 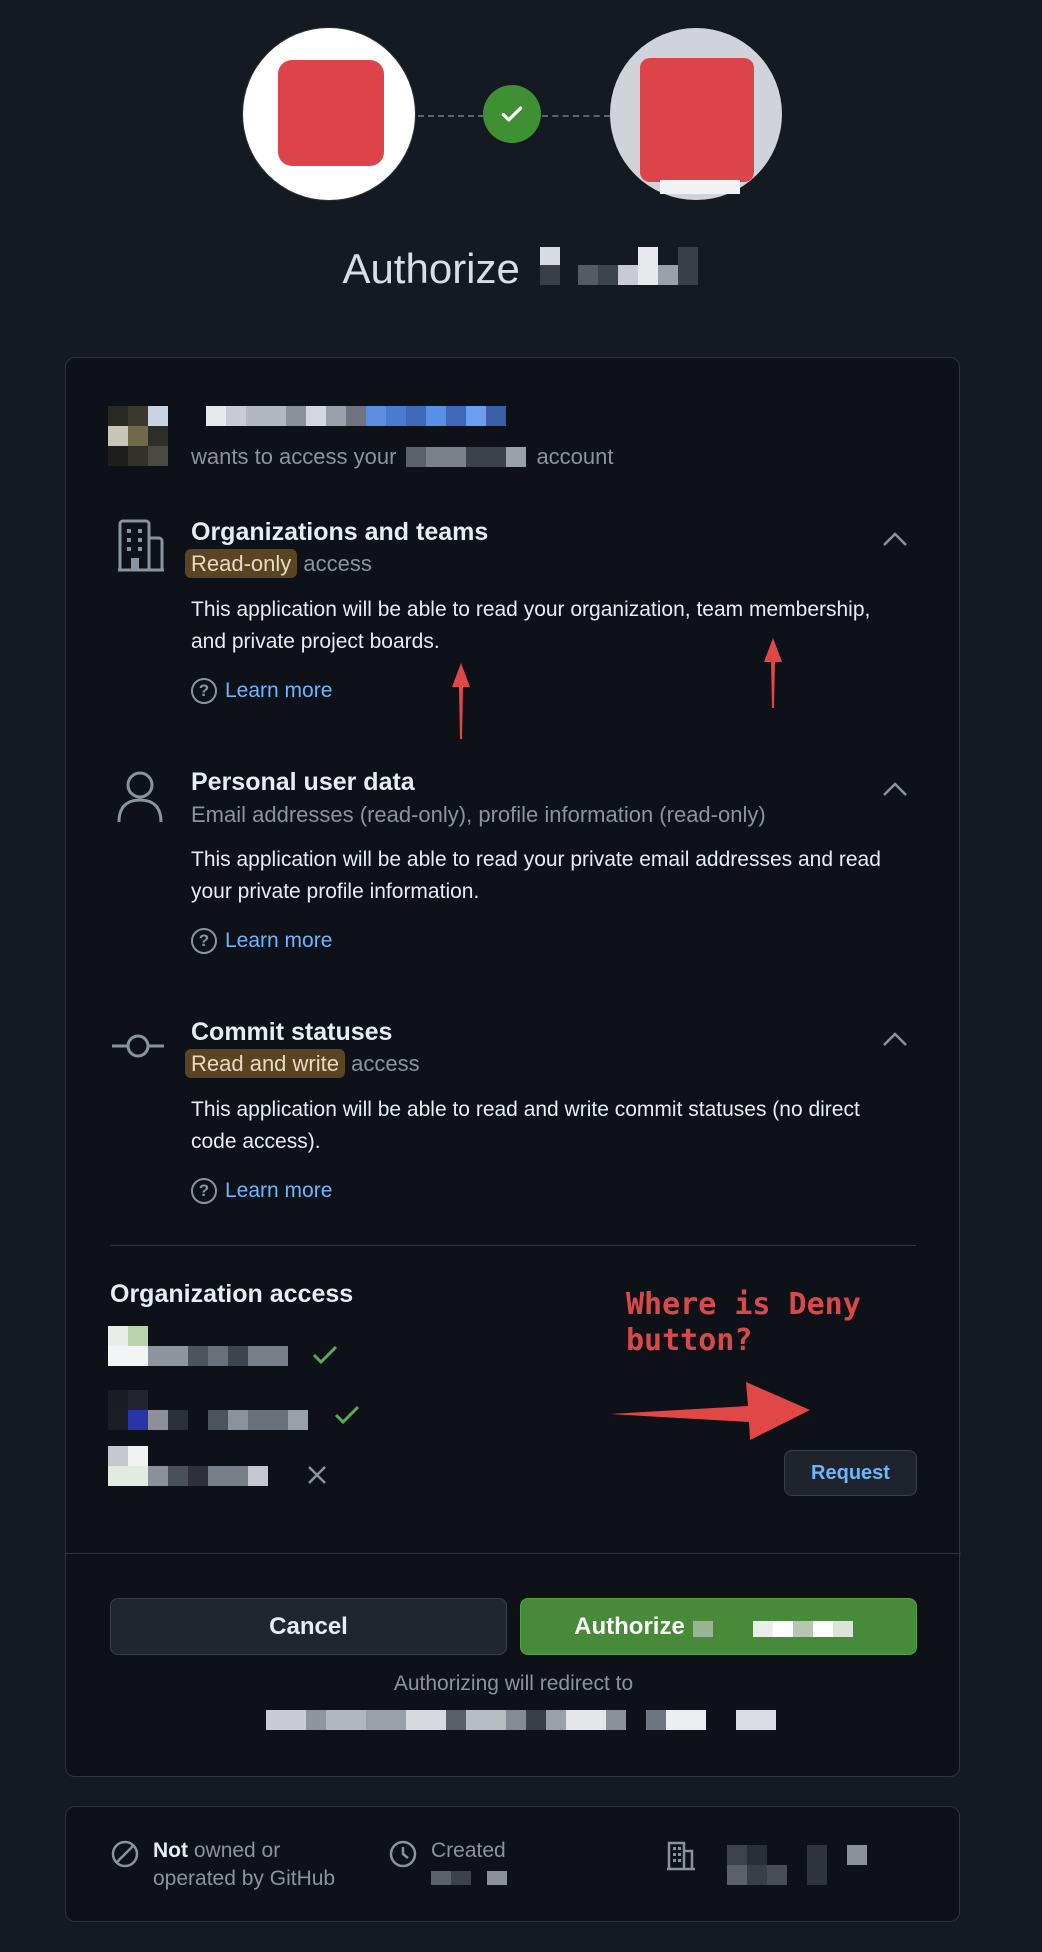 I want to click on ownership-line: owned or, so click(x=237, y=1850).